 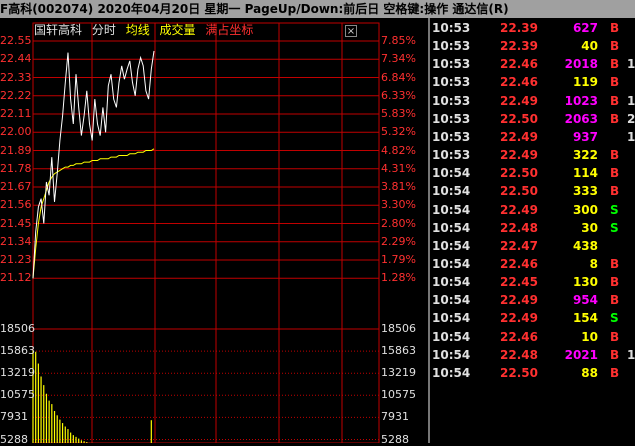 What do you see at coordinates (581, 118) in the screenshot?
I see `tick-volume: 2063` at bounding box center [581, 118].